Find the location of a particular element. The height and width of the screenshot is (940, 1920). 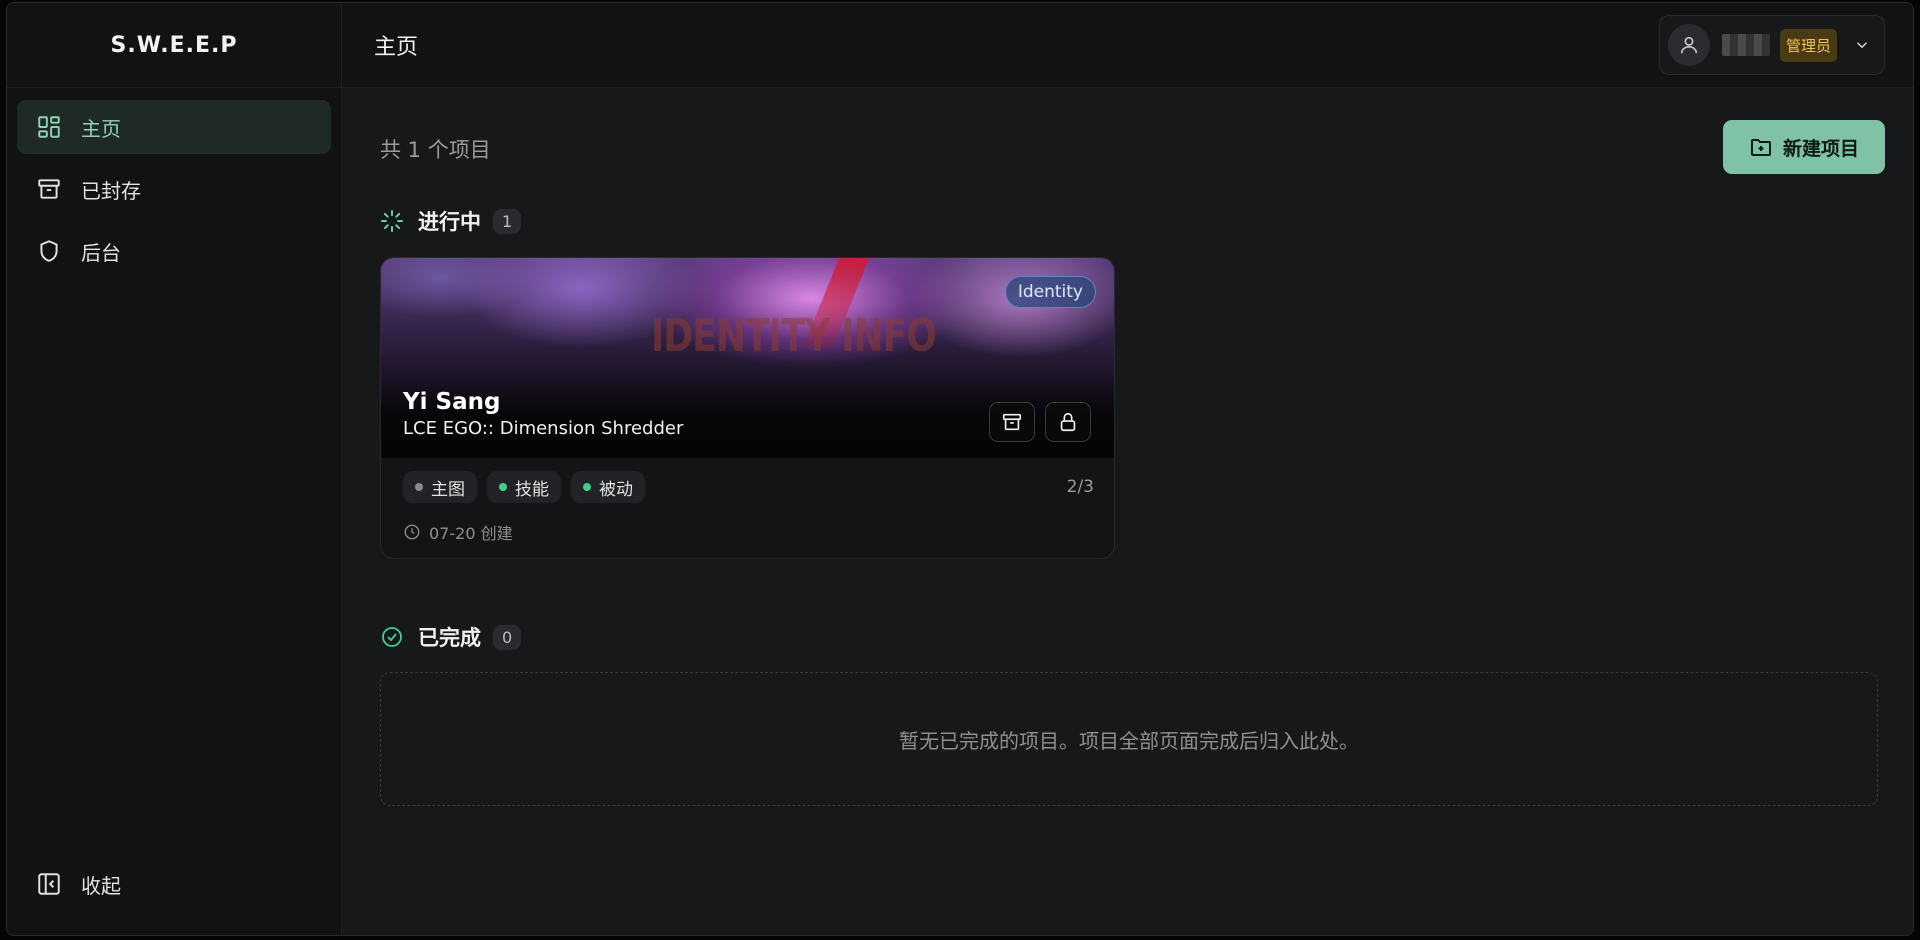

sidebar-item-label: 后台 is located at coordinates (101, 252).